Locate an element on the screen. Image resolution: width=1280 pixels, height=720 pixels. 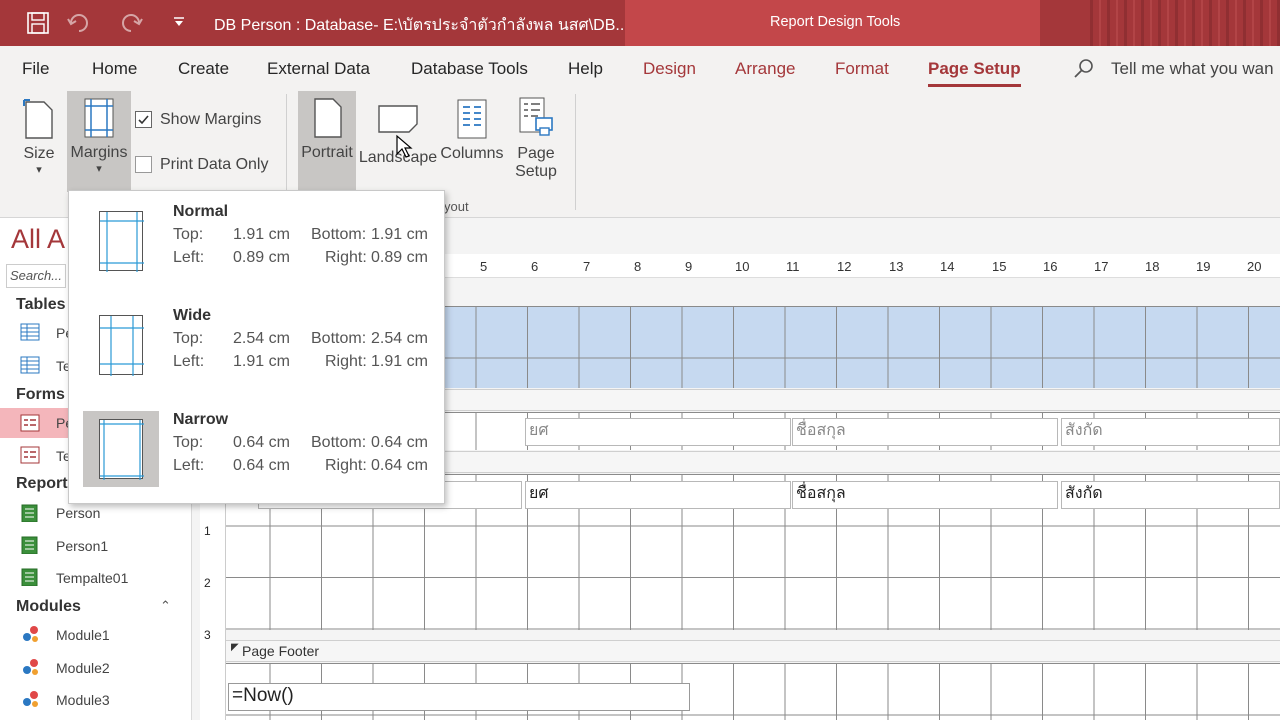
bottom-value: 2.54 cm is located at coordinates (399, 338).